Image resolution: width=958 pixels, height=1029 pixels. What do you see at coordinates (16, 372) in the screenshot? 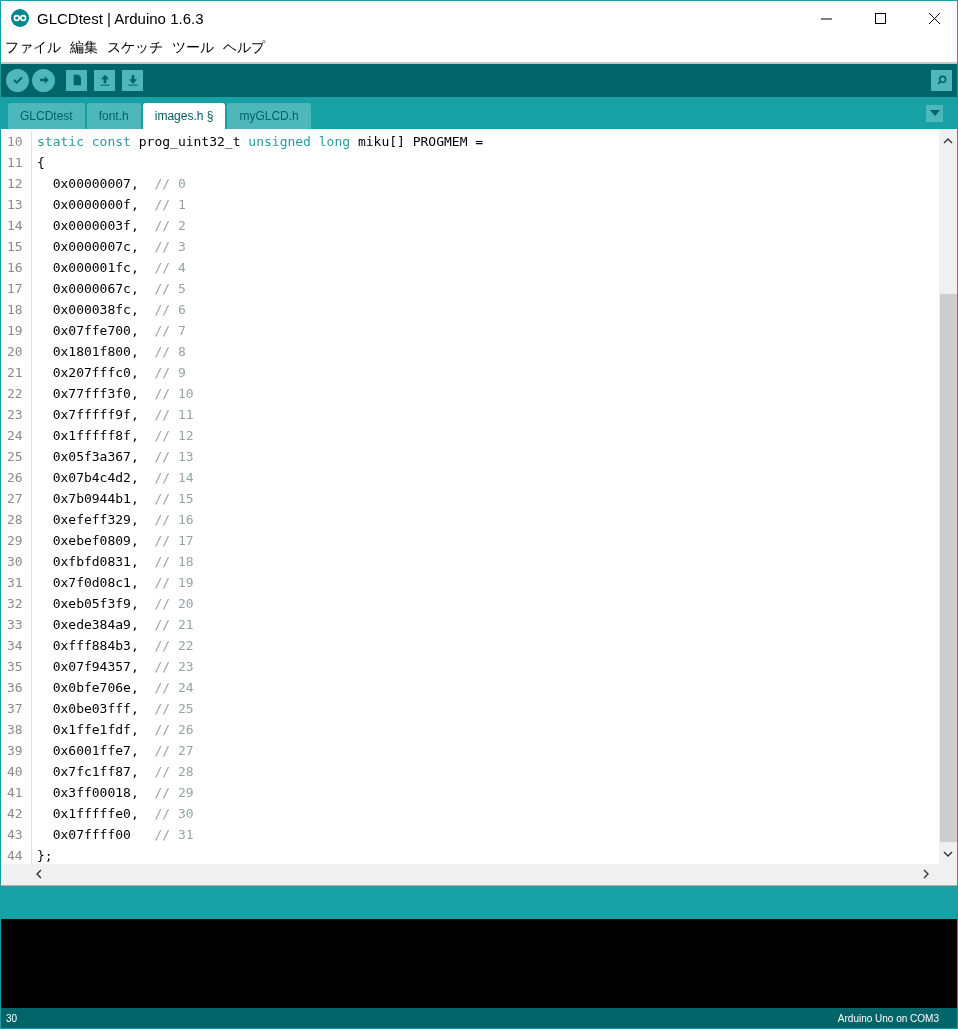
I see `line-number: 21` at bounding box center [16, 372].